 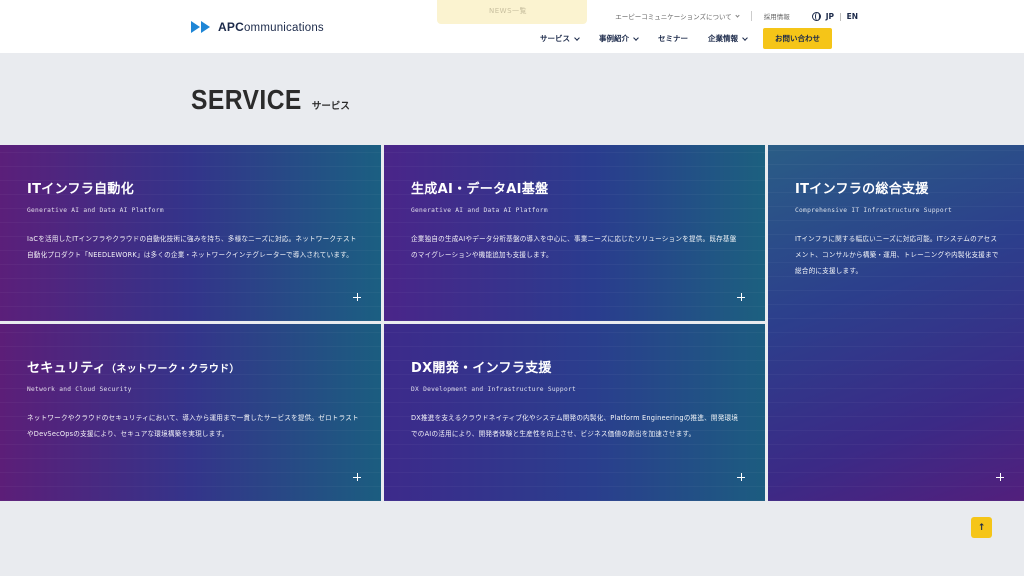 I want to click on site-logo: APCommunications, so click(x=257, y=27).